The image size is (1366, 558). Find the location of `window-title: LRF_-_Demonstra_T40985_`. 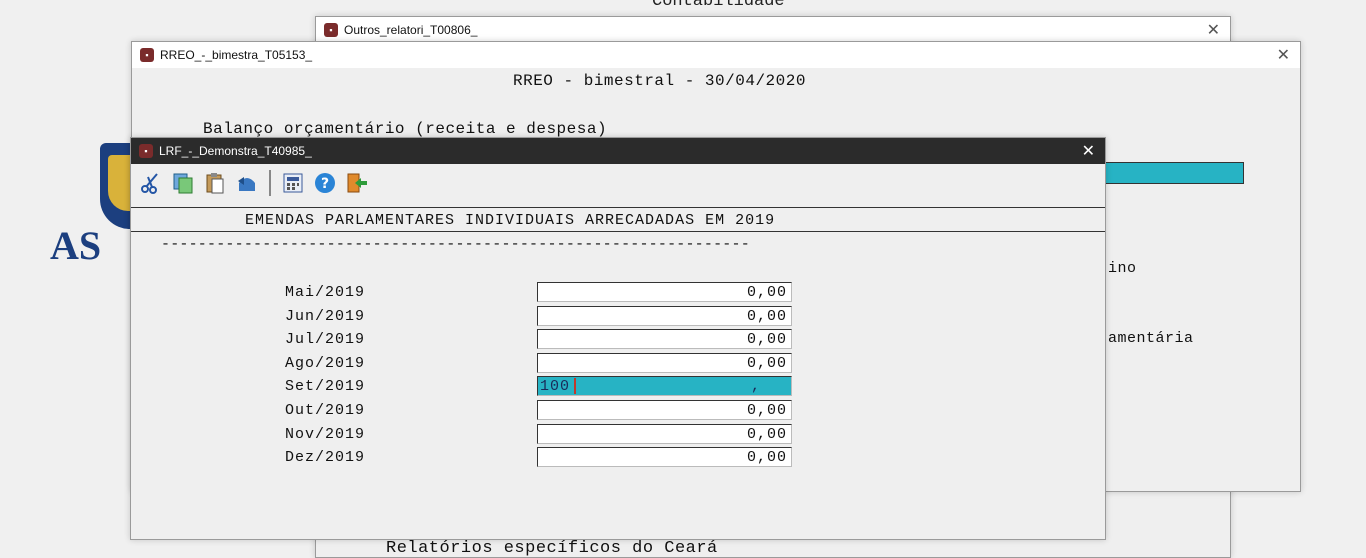

window-title: LRF_-_Demonstra_T40985_ is located at coordinates (235, 151).